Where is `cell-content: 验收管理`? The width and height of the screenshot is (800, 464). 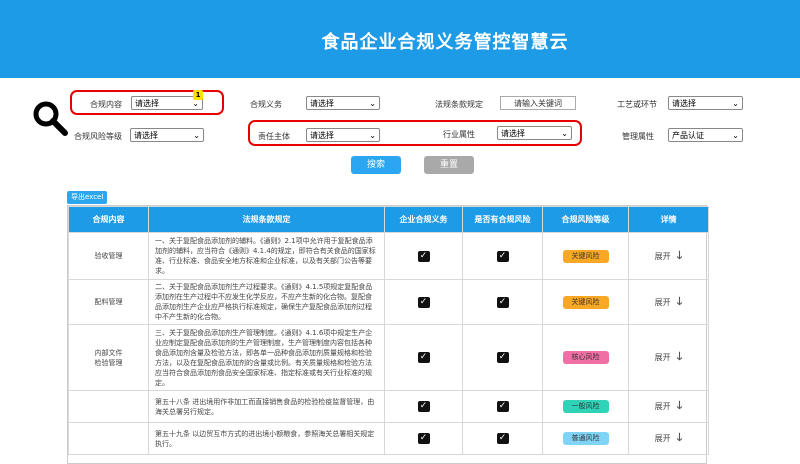
cell-content: 验收管理 is located at coordinates (108, 256).